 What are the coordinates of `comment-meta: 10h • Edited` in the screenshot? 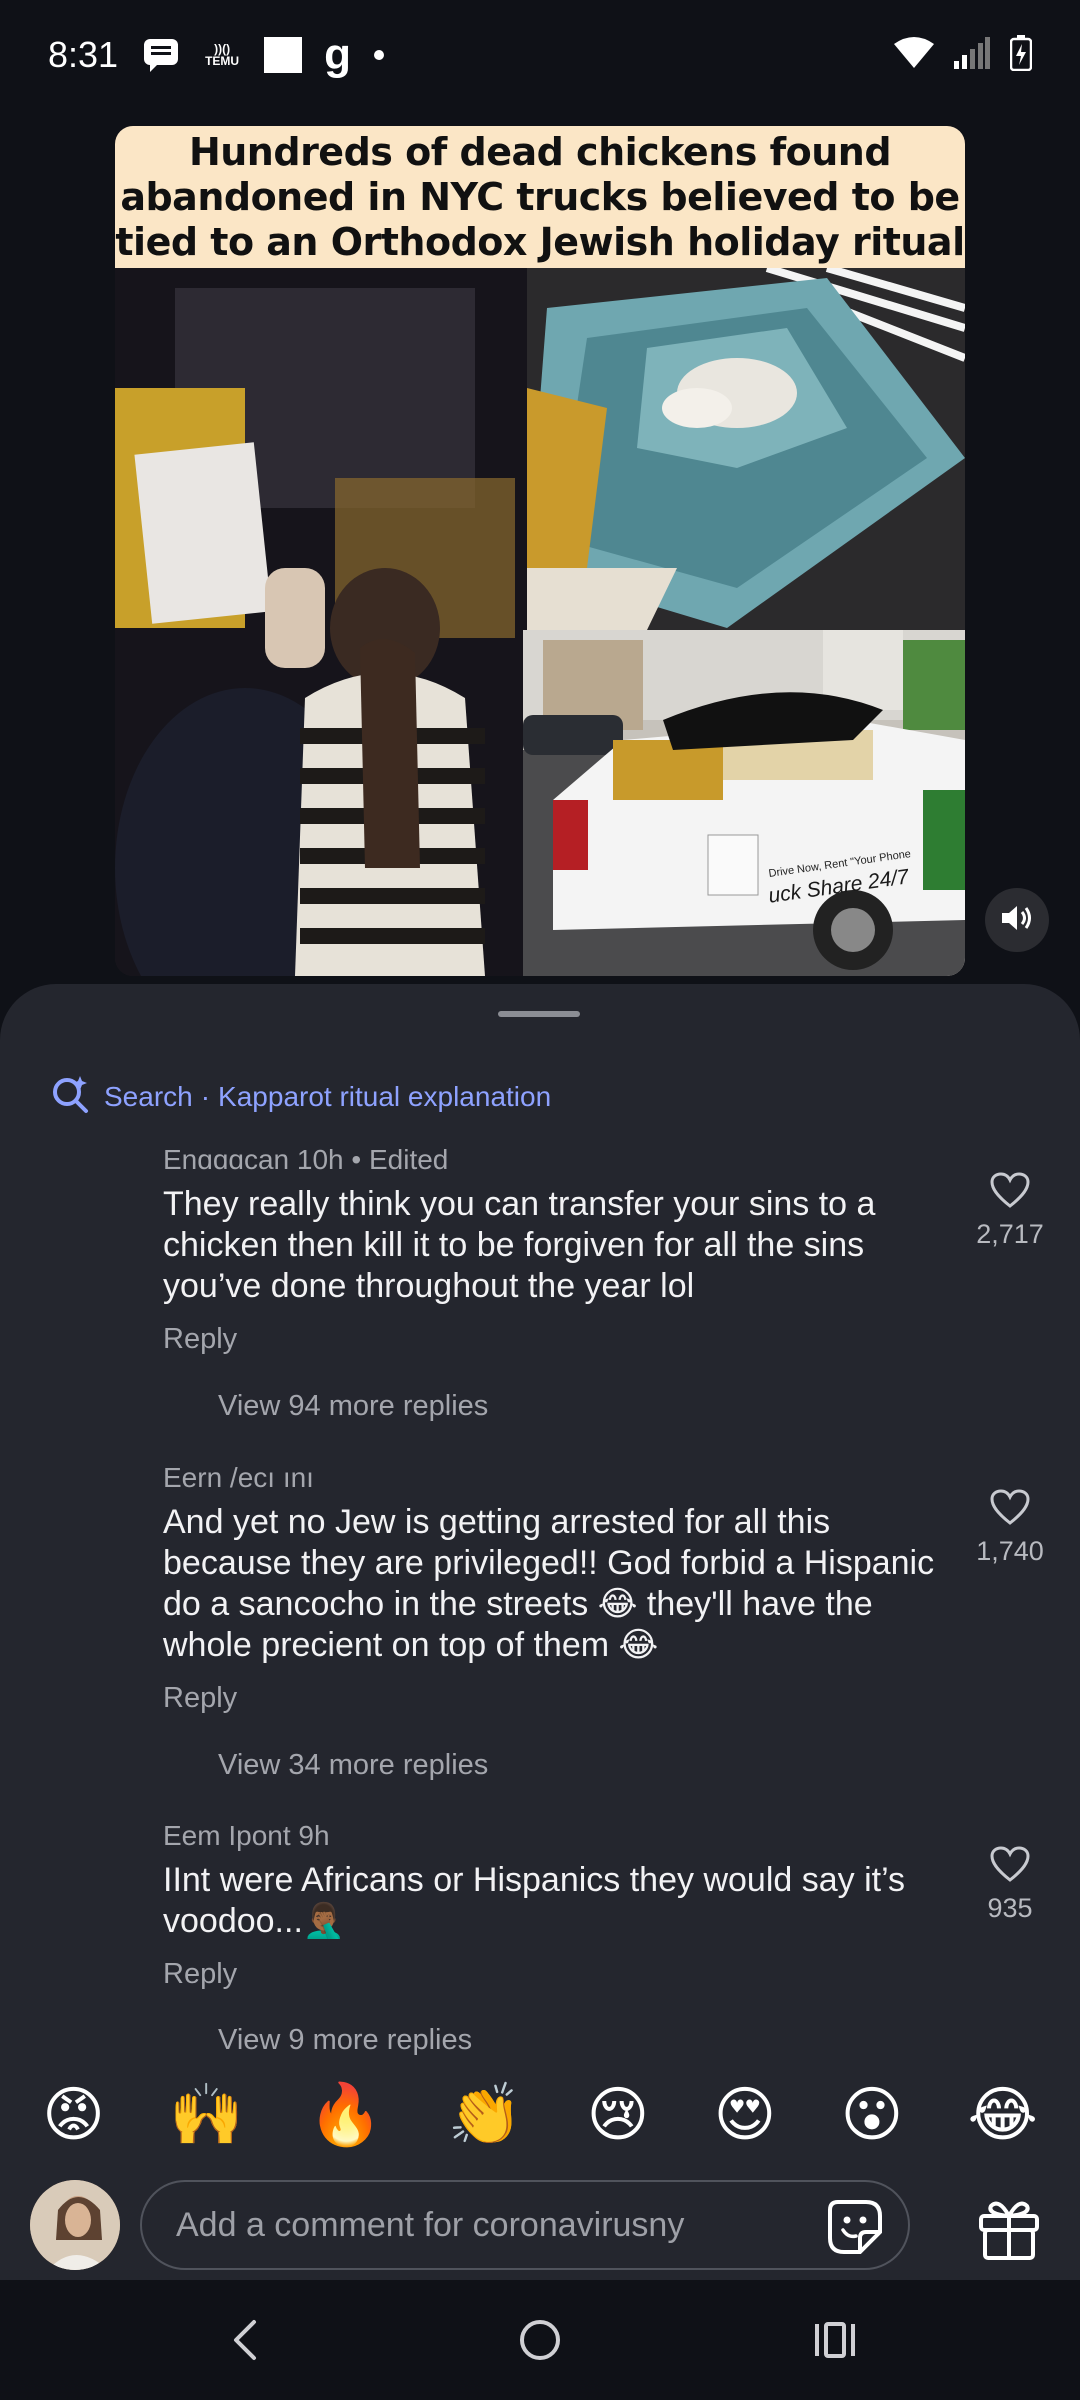 It's located at (372, 1159).